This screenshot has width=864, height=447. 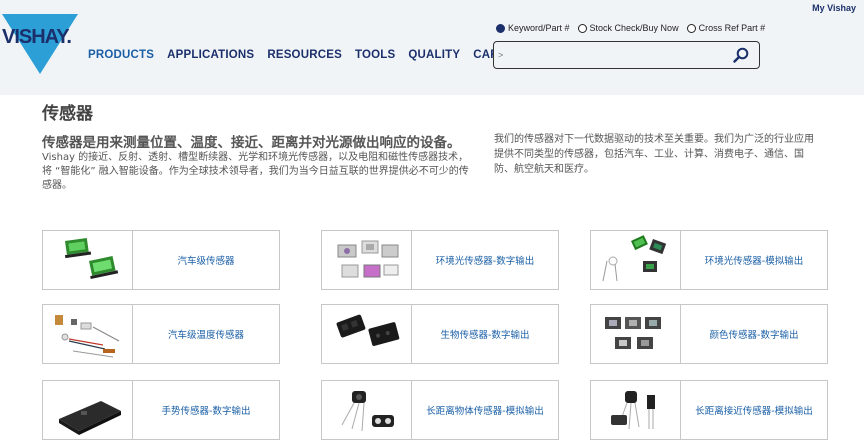 What do you see at coordinates (67, 114) in the screenshot?
I see `page-title: 传感器` at bounding box center [67, 114].